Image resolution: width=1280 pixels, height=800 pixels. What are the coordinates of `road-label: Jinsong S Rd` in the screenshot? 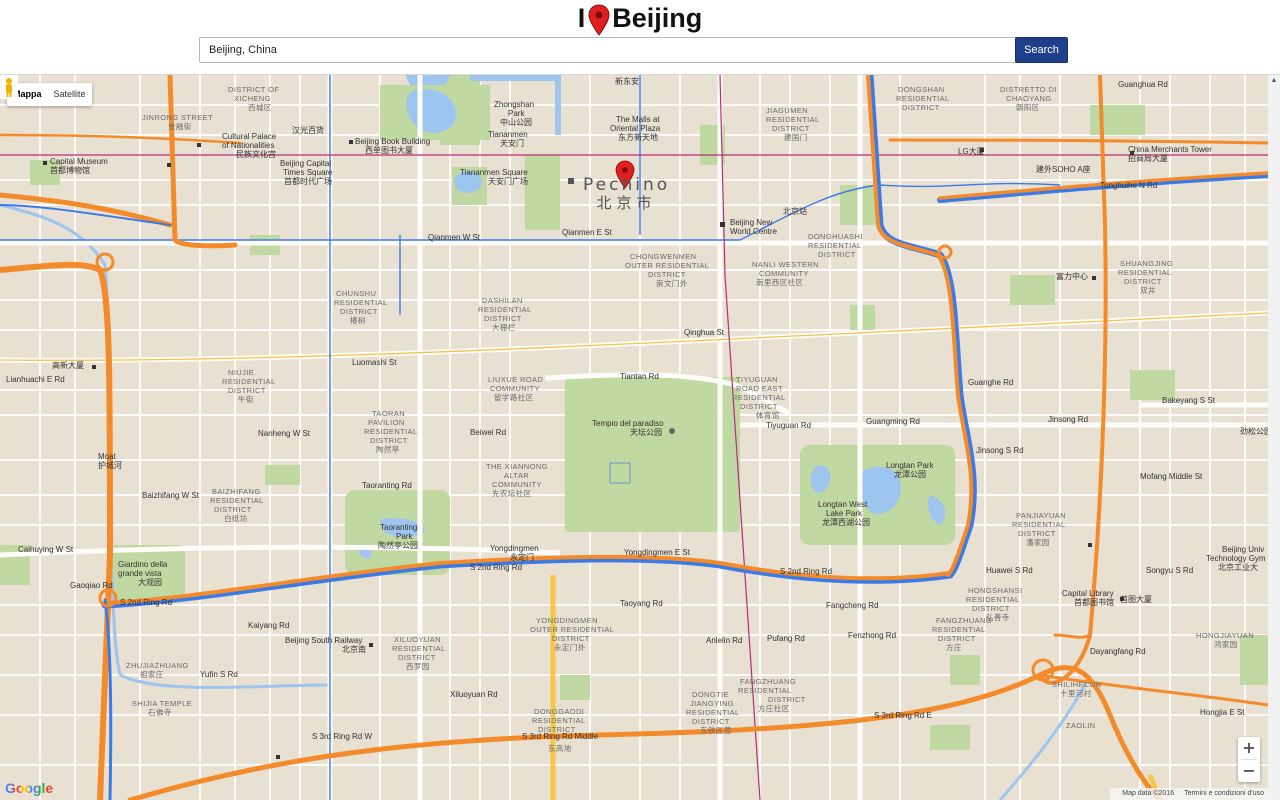 It's located at (1000, 450).